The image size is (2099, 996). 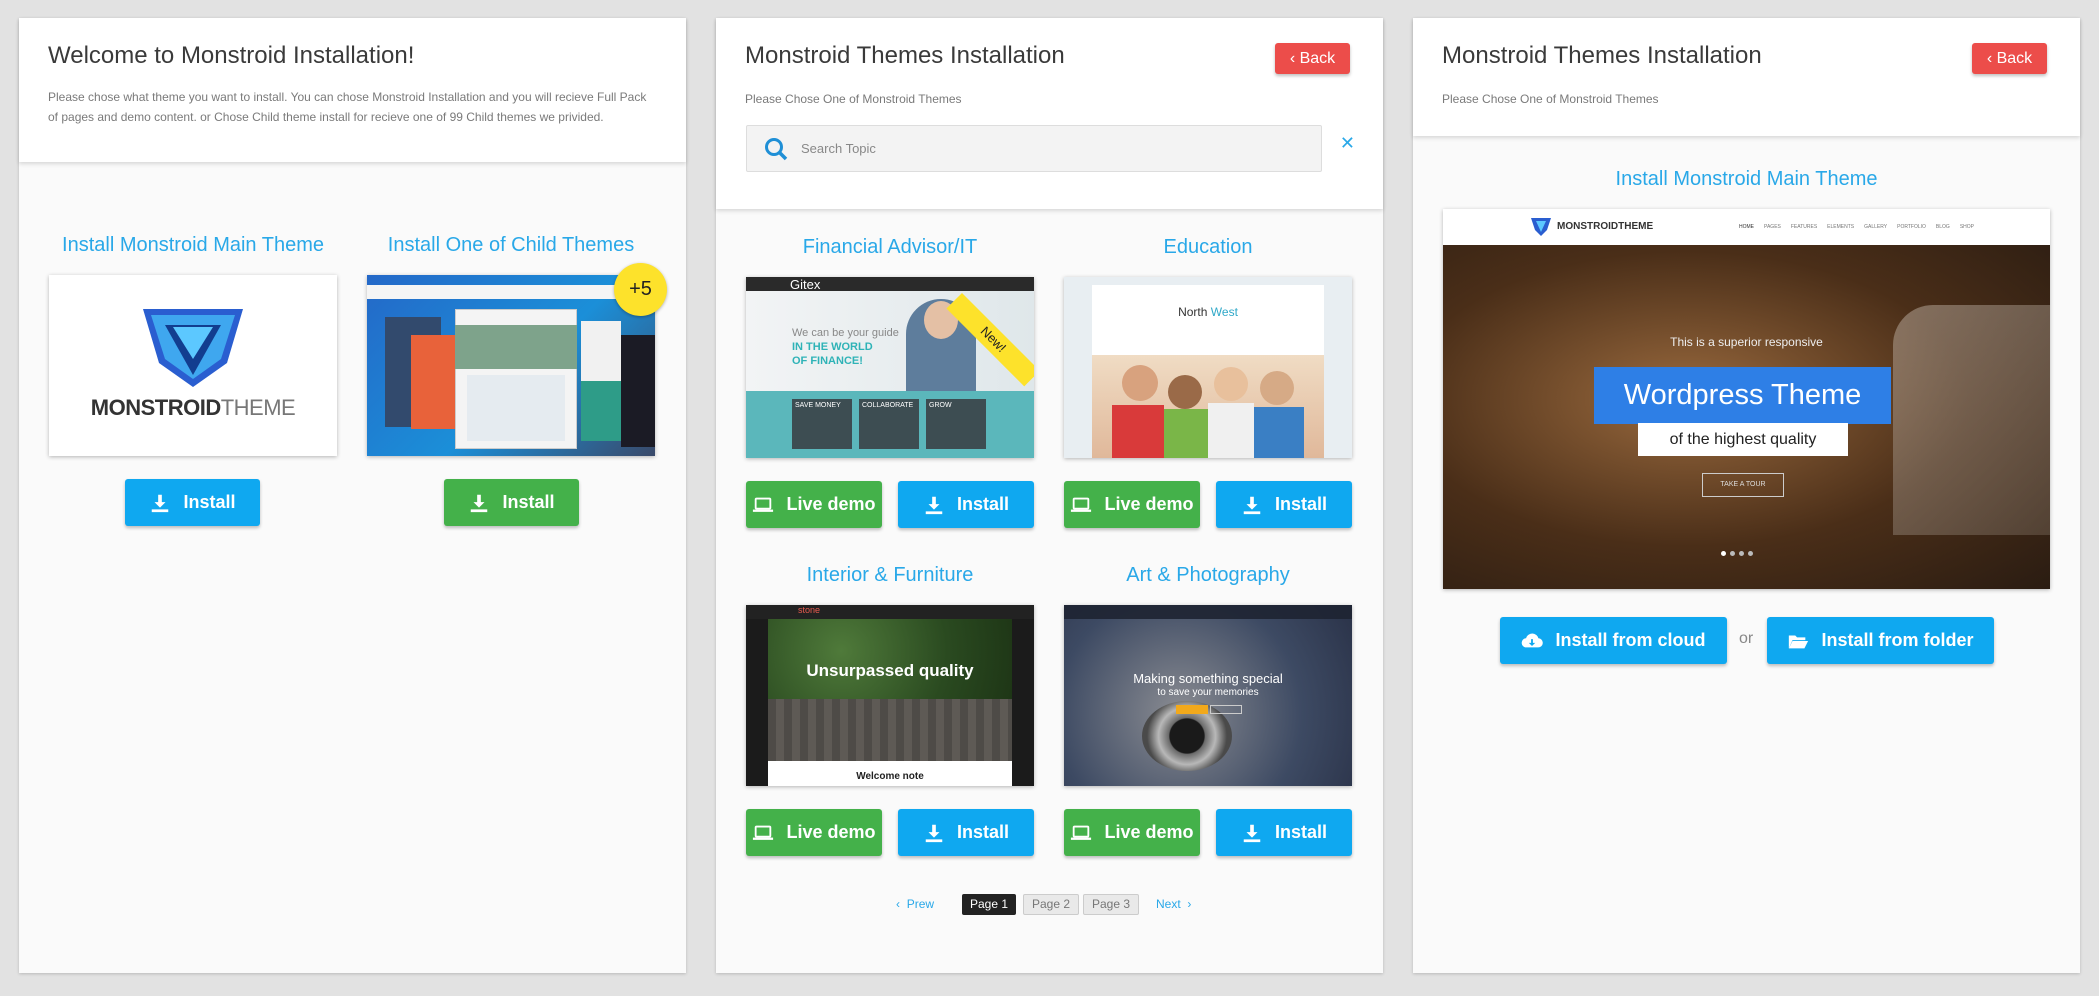 I want to click on theme-thumbnail-education: North West, so click(x=1208, y=367).